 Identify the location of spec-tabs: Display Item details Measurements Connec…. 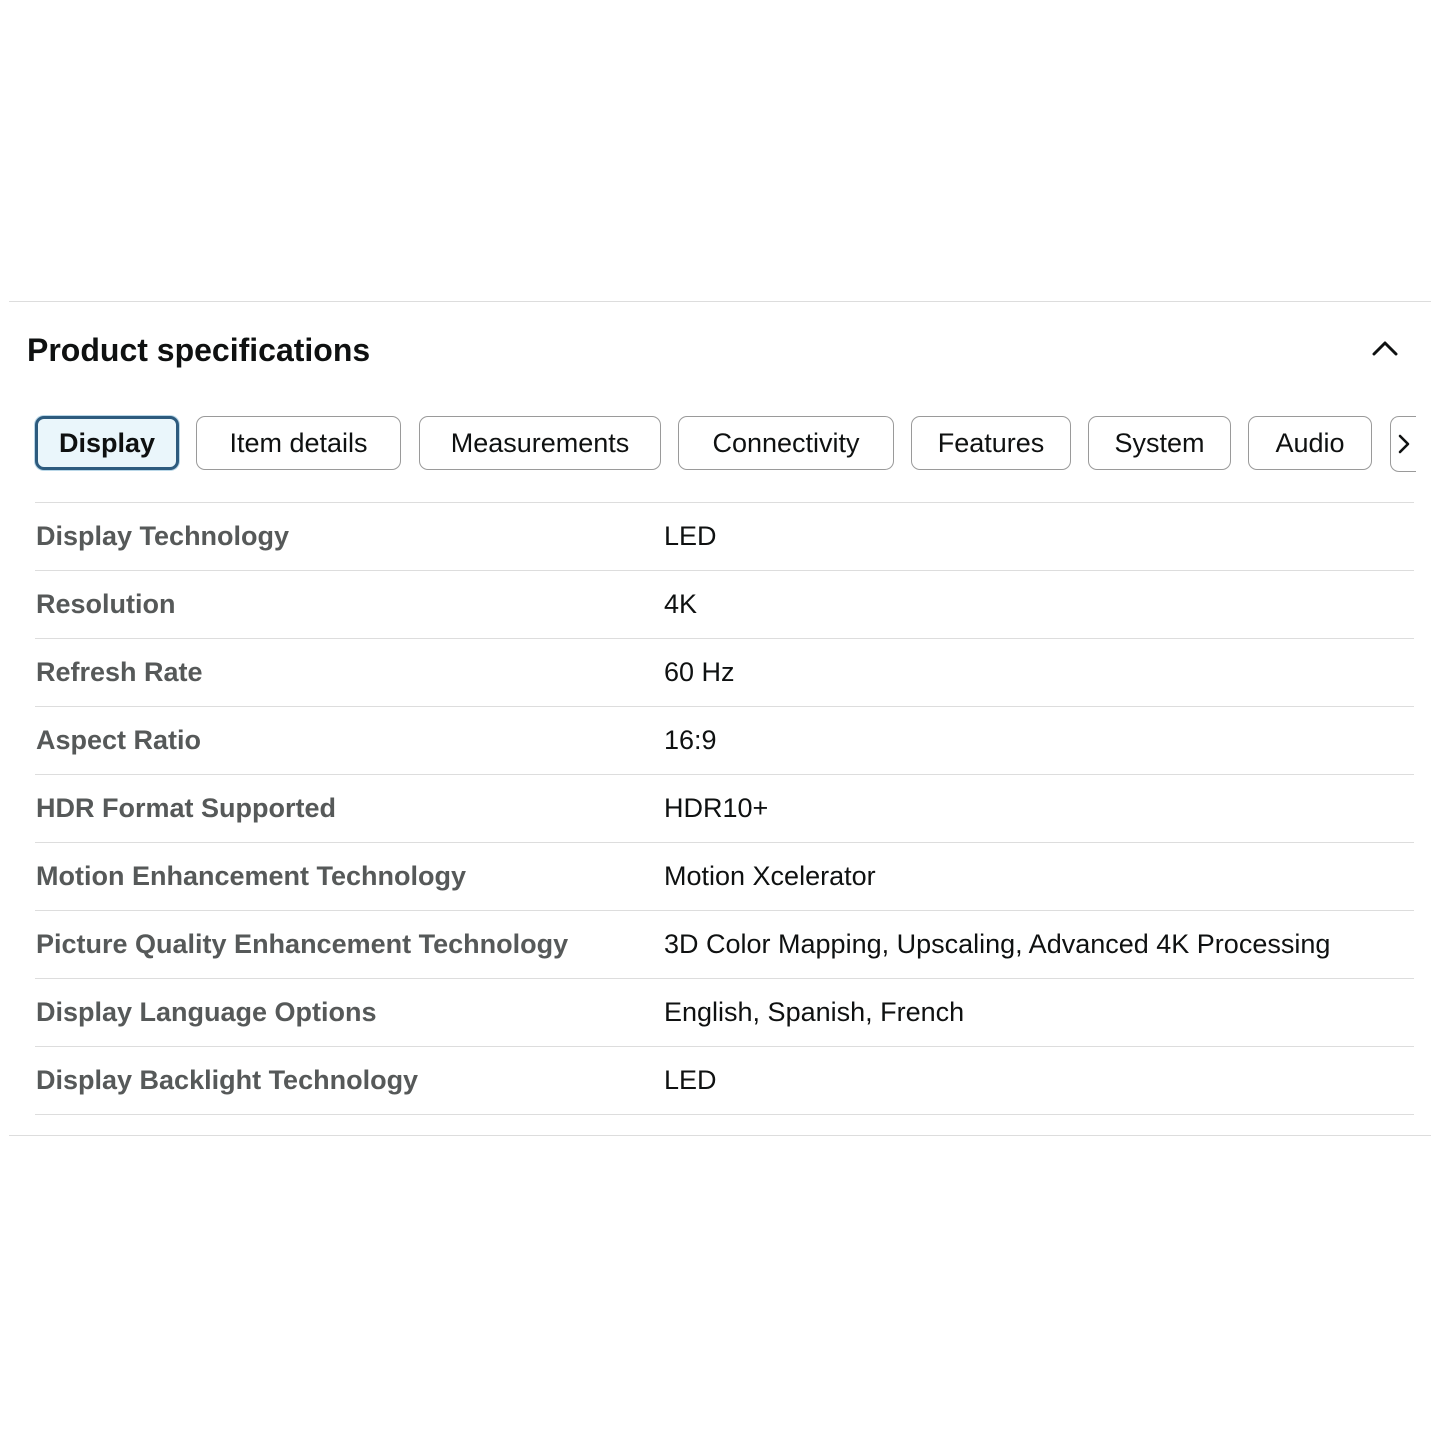
(708, 445).